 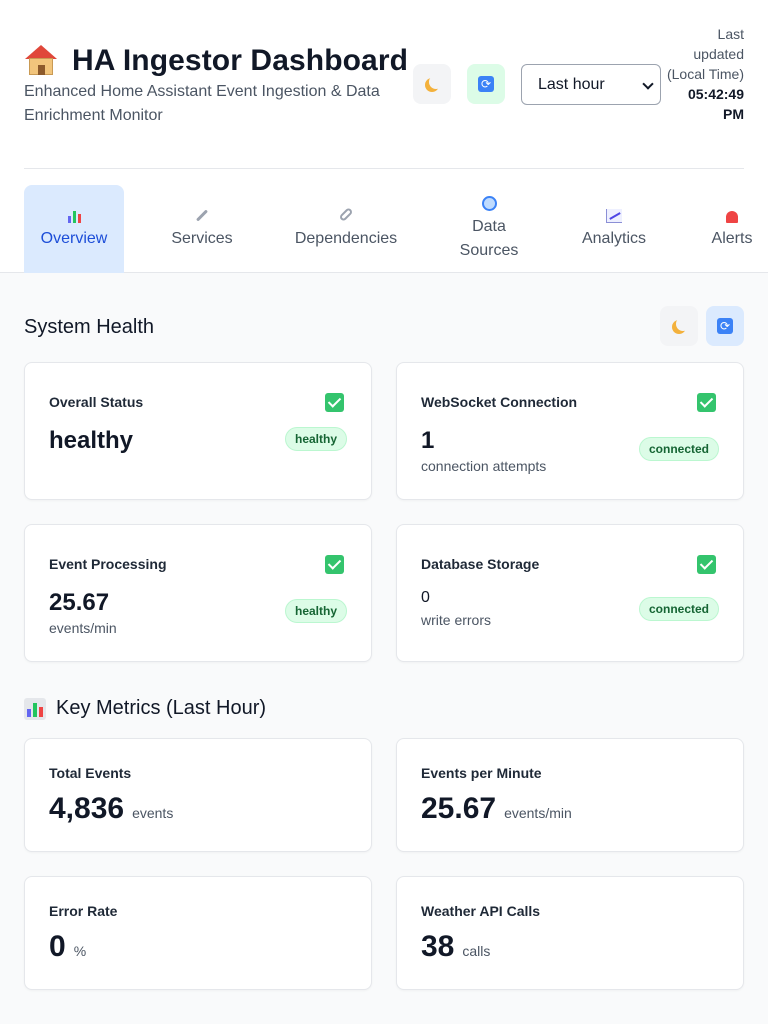 I want to click on card-value: healthy, so click(x=91, y=440).